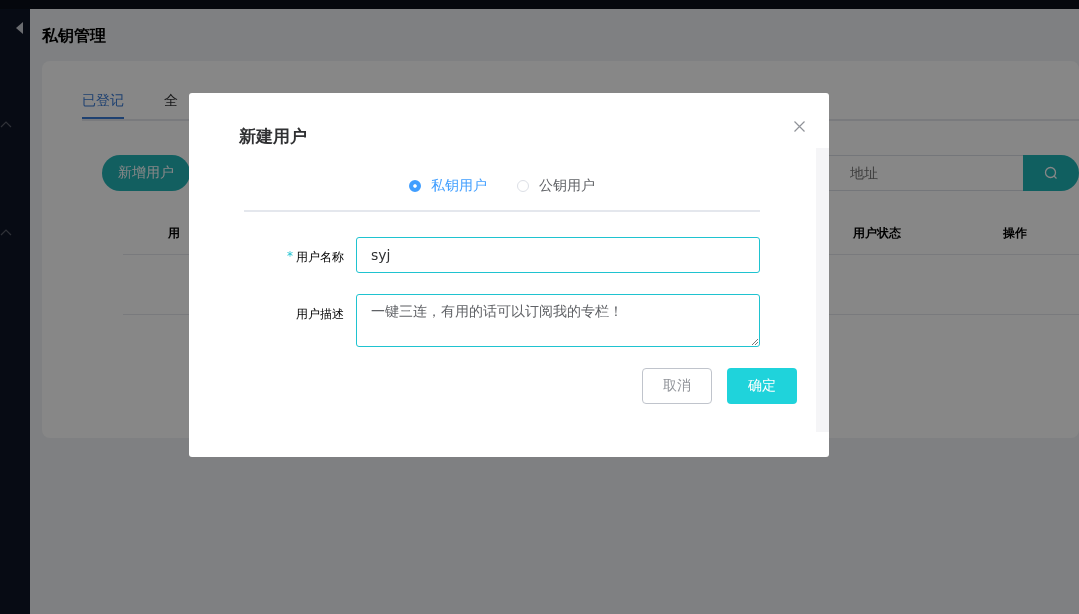  Describe the element at coordinates (799, 126) in the screenshot. I see `close-icon` at that location.